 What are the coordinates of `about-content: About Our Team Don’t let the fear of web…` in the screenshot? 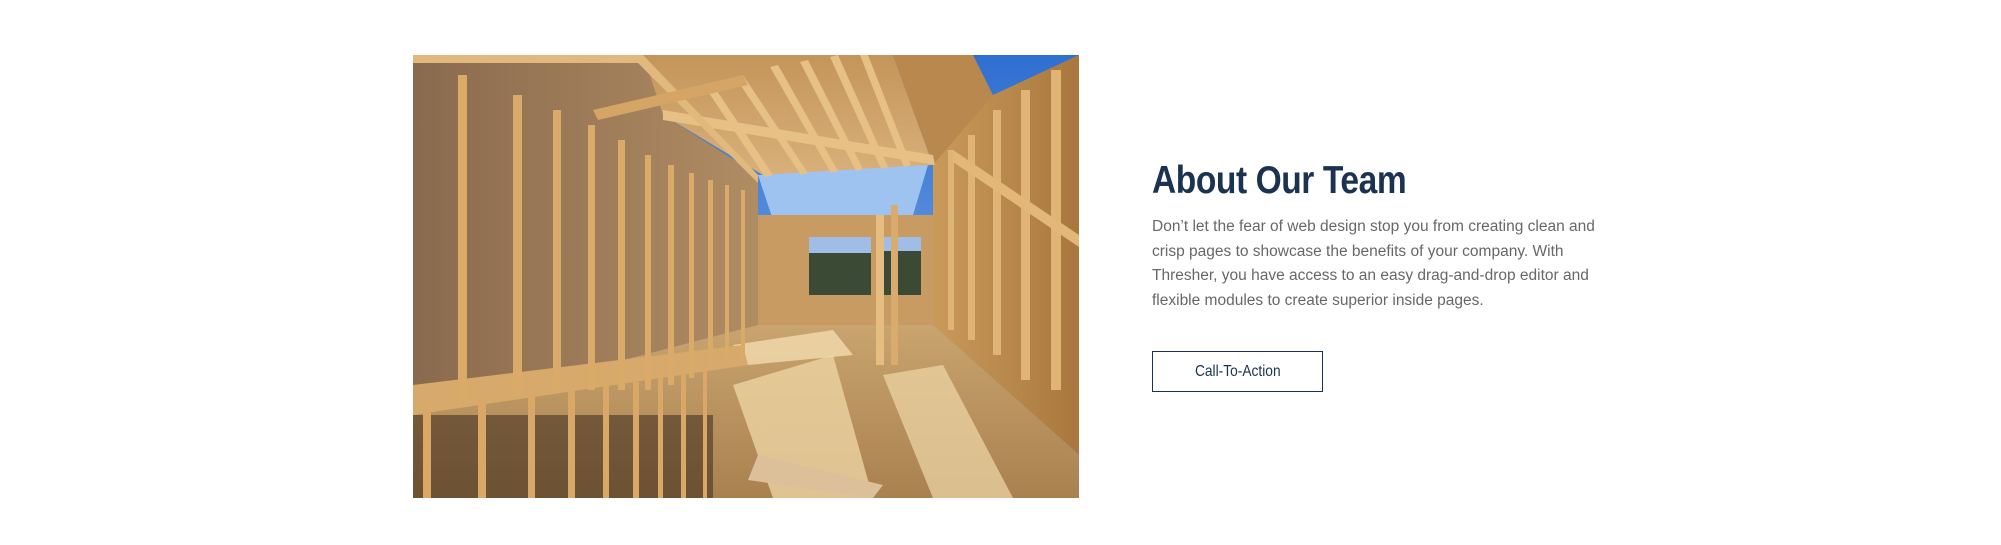 It's located at (1382, 234).